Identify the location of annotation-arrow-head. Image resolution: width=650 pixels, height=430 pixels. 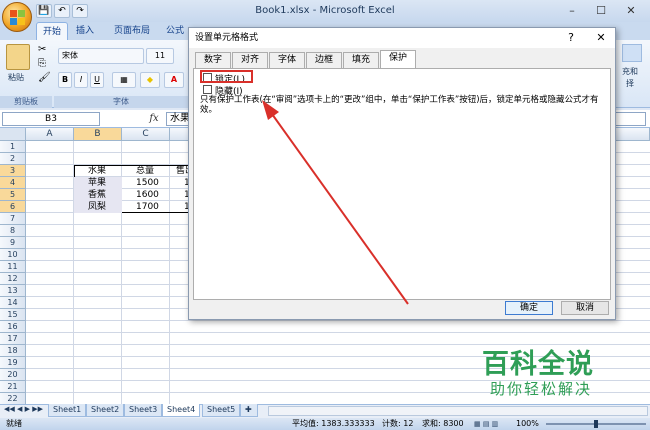
(270, 110).